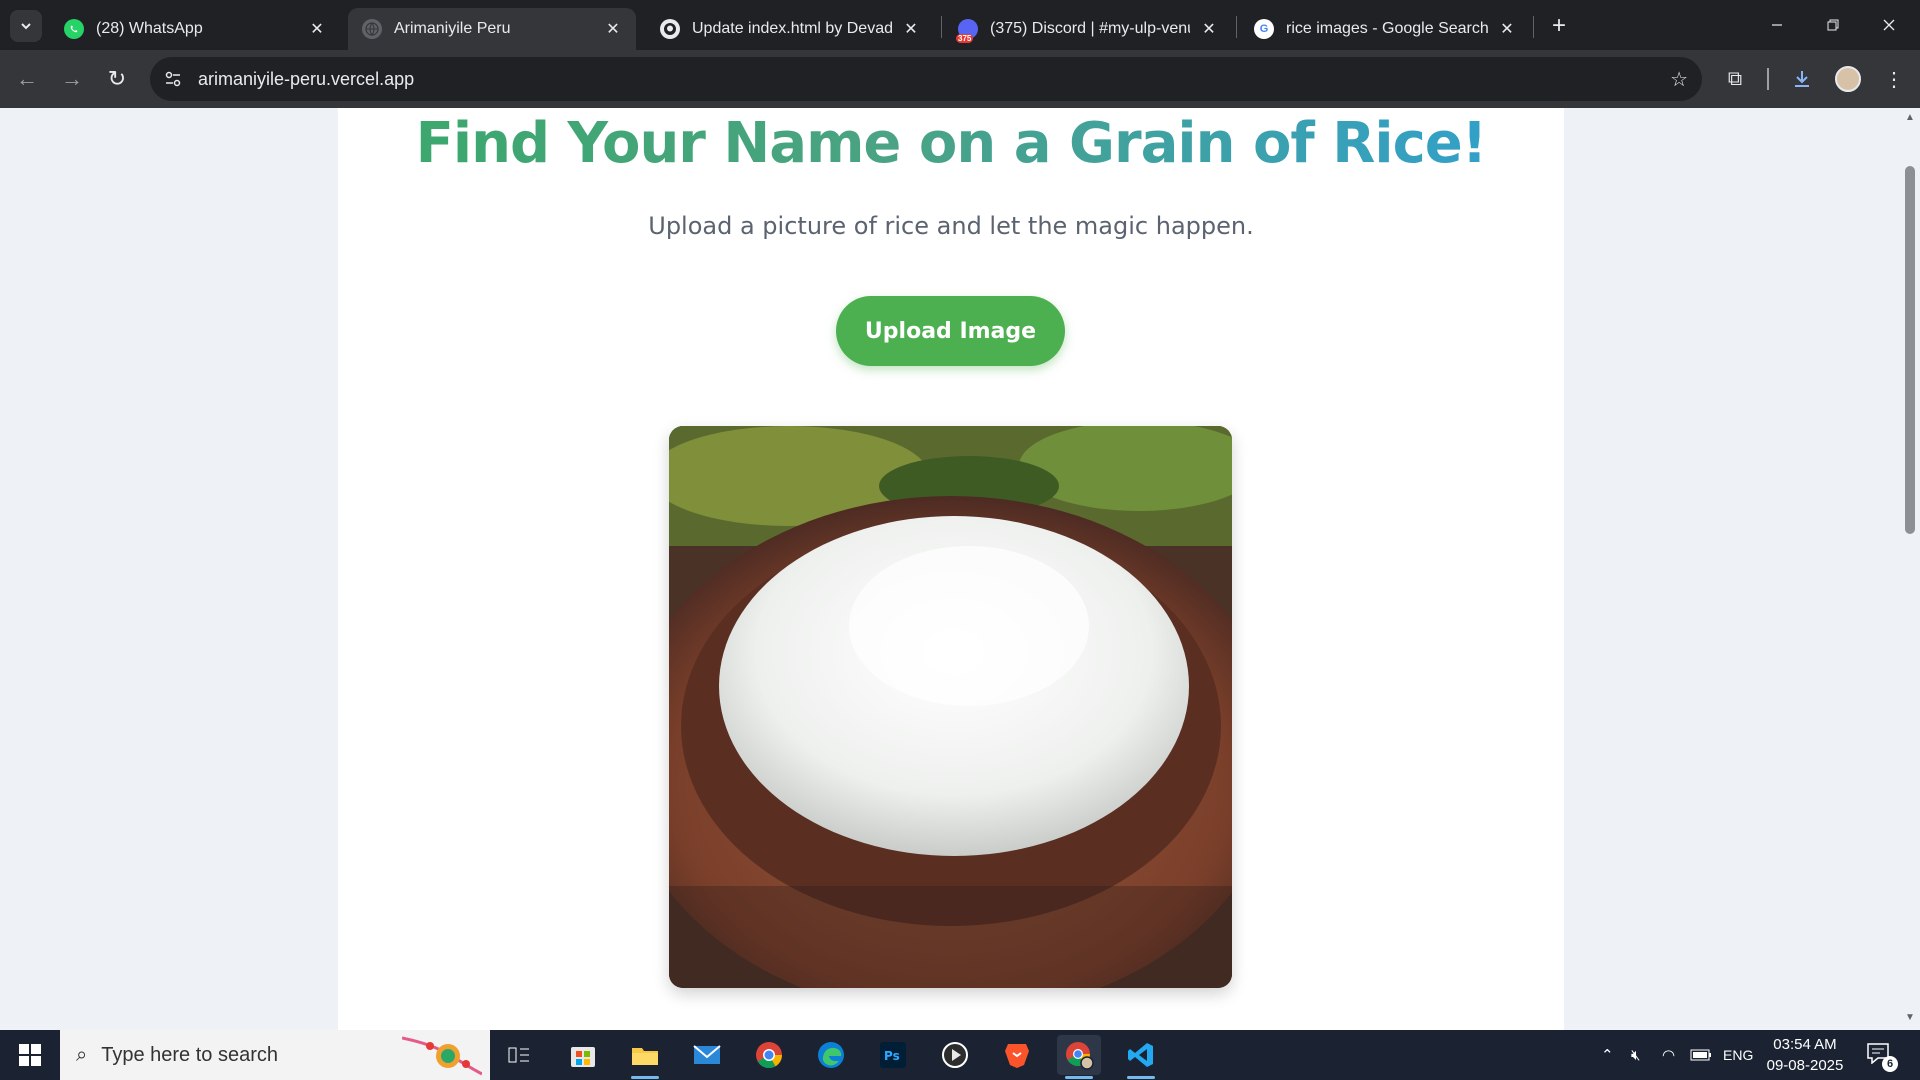  What do you see at coordinates (72, 79) in the screenshot?
I see `forward-button: →` at bounding box center [72, 79].